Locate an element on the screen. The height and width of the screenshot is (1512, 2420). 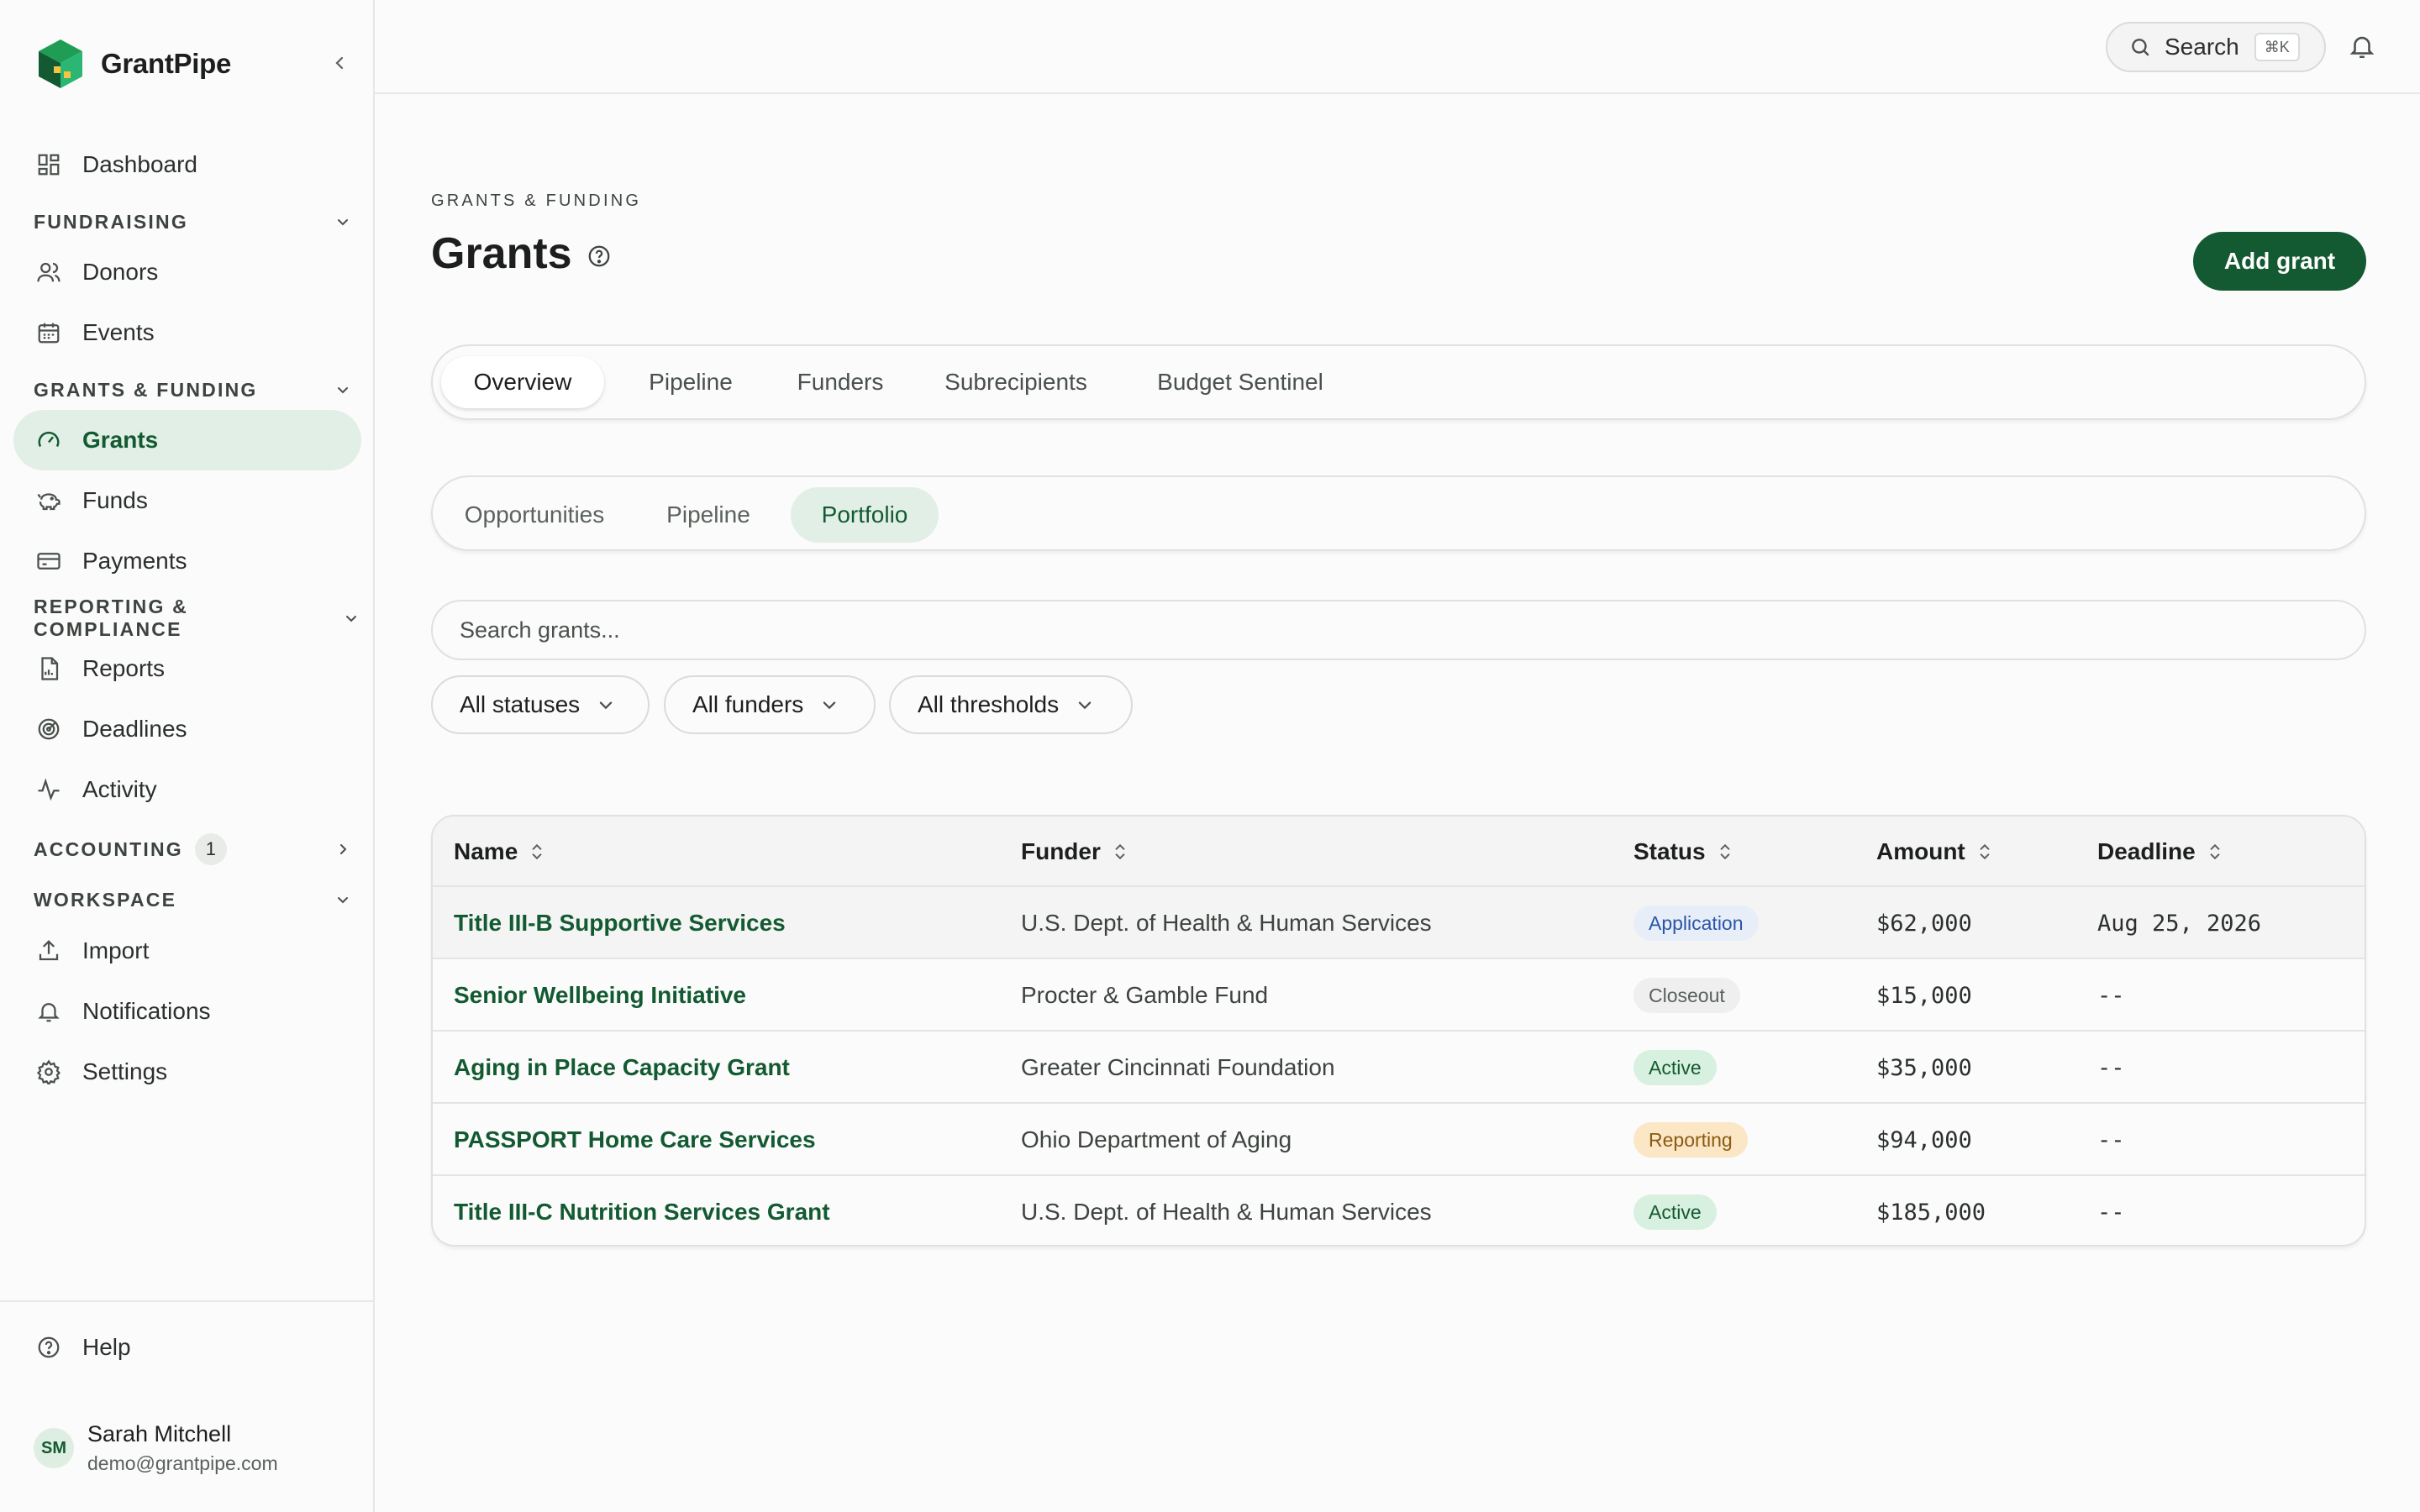
user-profile: SM Sarah Mitchell demo@grantpipe.com is located at coordinates (156, 1448).